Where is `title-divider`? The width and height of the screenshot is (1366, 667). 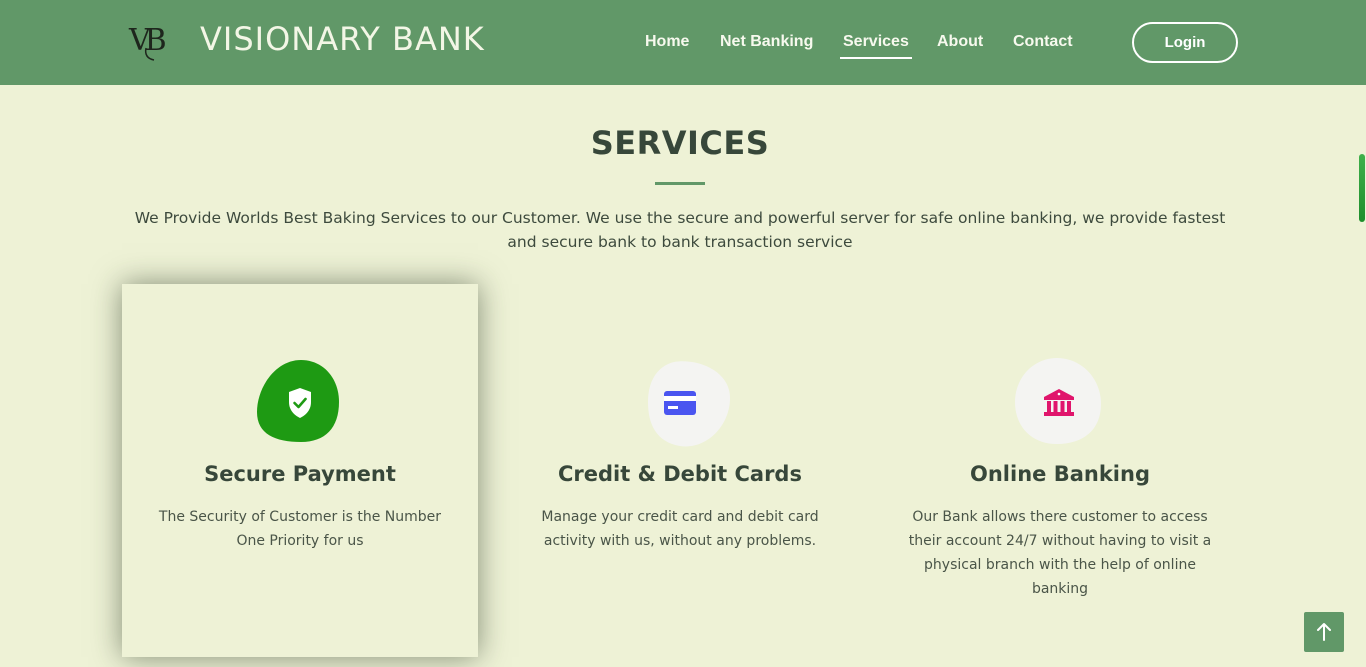 title-divider is located at coordinates (680, 183).